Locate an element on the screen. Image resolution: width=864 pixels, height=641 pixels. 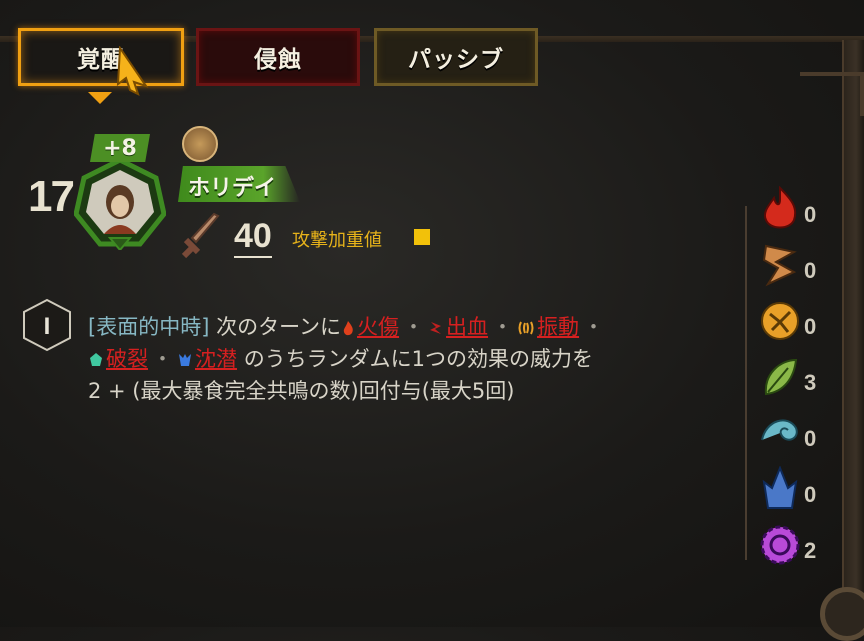
gear-icon is located at coordinates (780, 545).